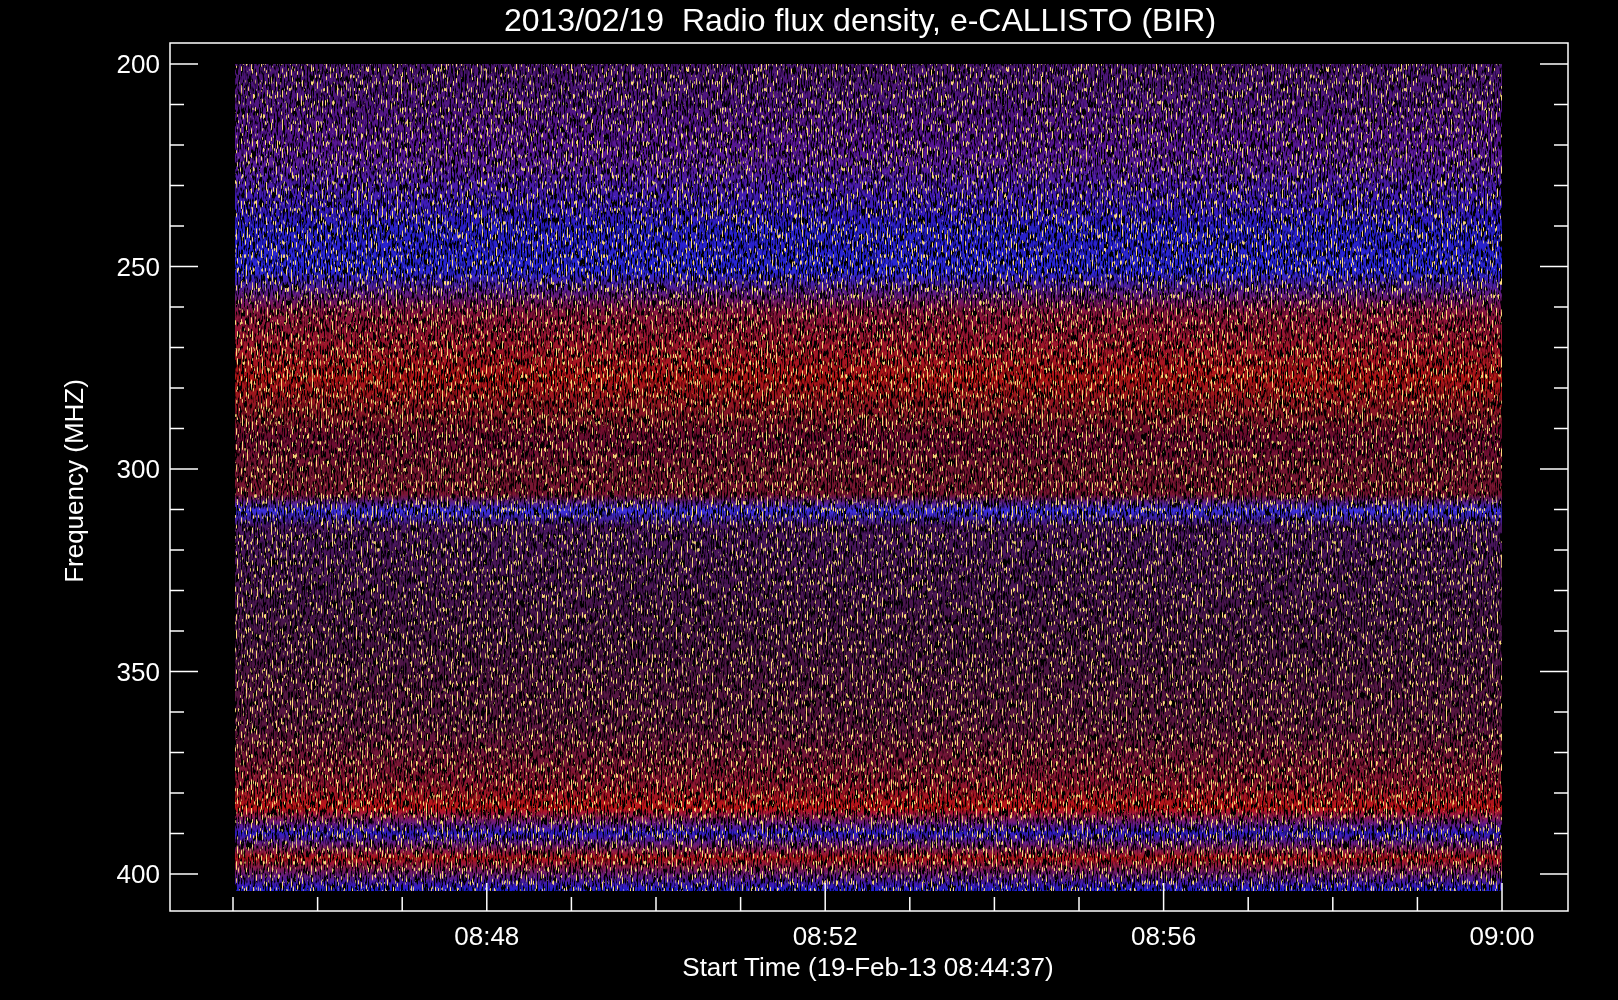 This screenshot has height=1000, width=1618. Describe the element at coordinates (138, 64) in the screenshot. I see `tick-label: 200` at that location.